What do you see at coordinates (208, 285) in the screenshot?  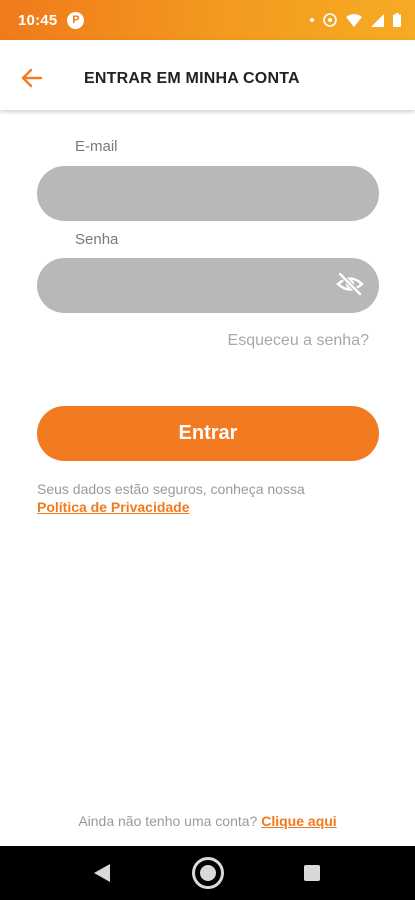 I see `password-field` at bounding box center [208, 285].